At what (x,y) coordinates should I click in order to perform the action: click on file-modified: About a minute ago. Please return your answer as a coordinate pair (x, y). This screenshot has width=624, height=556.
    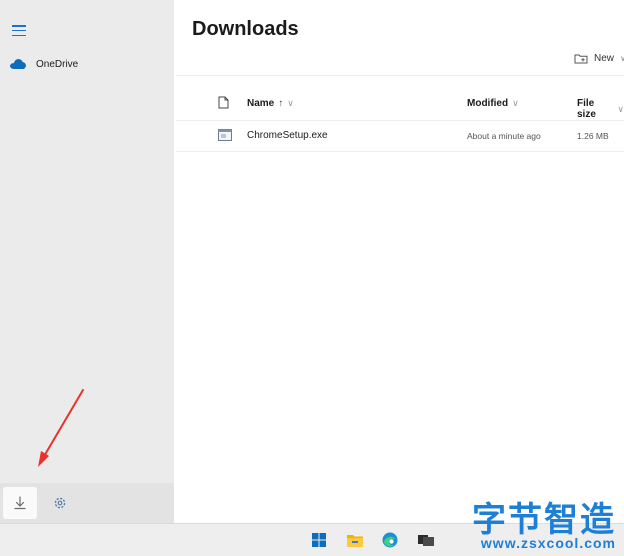
    Looking at the image, I should click on (504, 136).